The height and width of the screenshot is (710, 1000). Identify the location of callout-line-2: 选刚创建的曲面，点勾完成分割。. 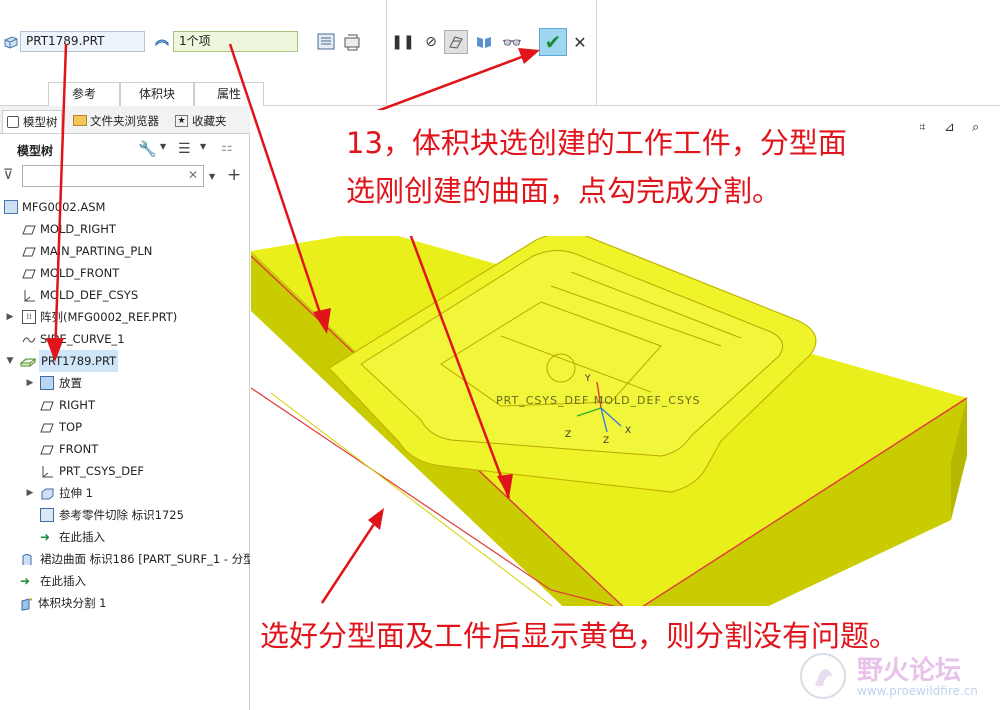
(564, 191).